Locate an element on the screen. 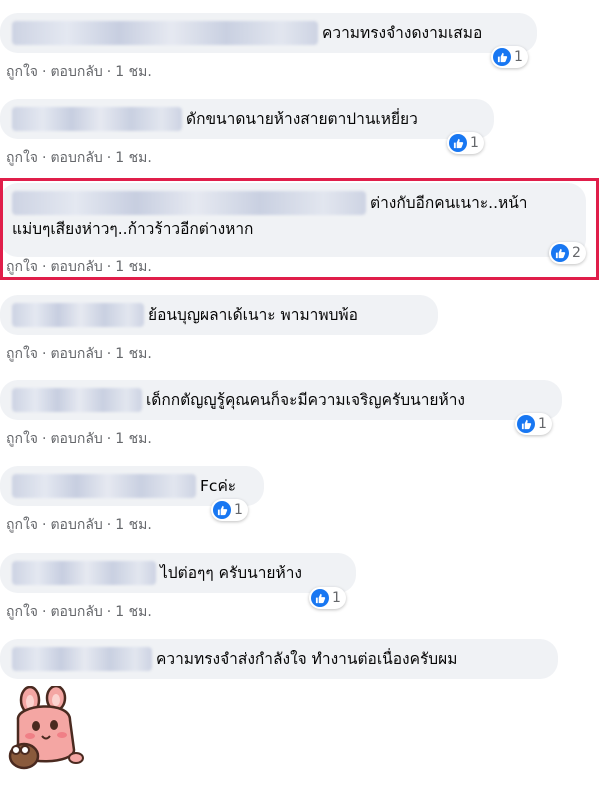 This screenshot has width=600, height=800. comment-bubble: ความทรงจำส่งกำลังใจ ทำงานต่อเนื่องครับผม is located at coordinates (279, 659).